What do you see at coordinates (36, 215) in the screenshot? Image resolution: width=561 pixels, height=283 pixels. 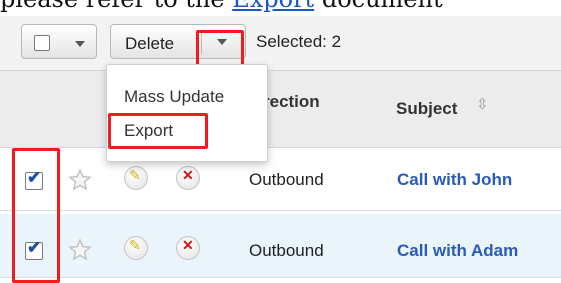 I see `highlight-row-checkboxes` at bounding box center [36, 215].